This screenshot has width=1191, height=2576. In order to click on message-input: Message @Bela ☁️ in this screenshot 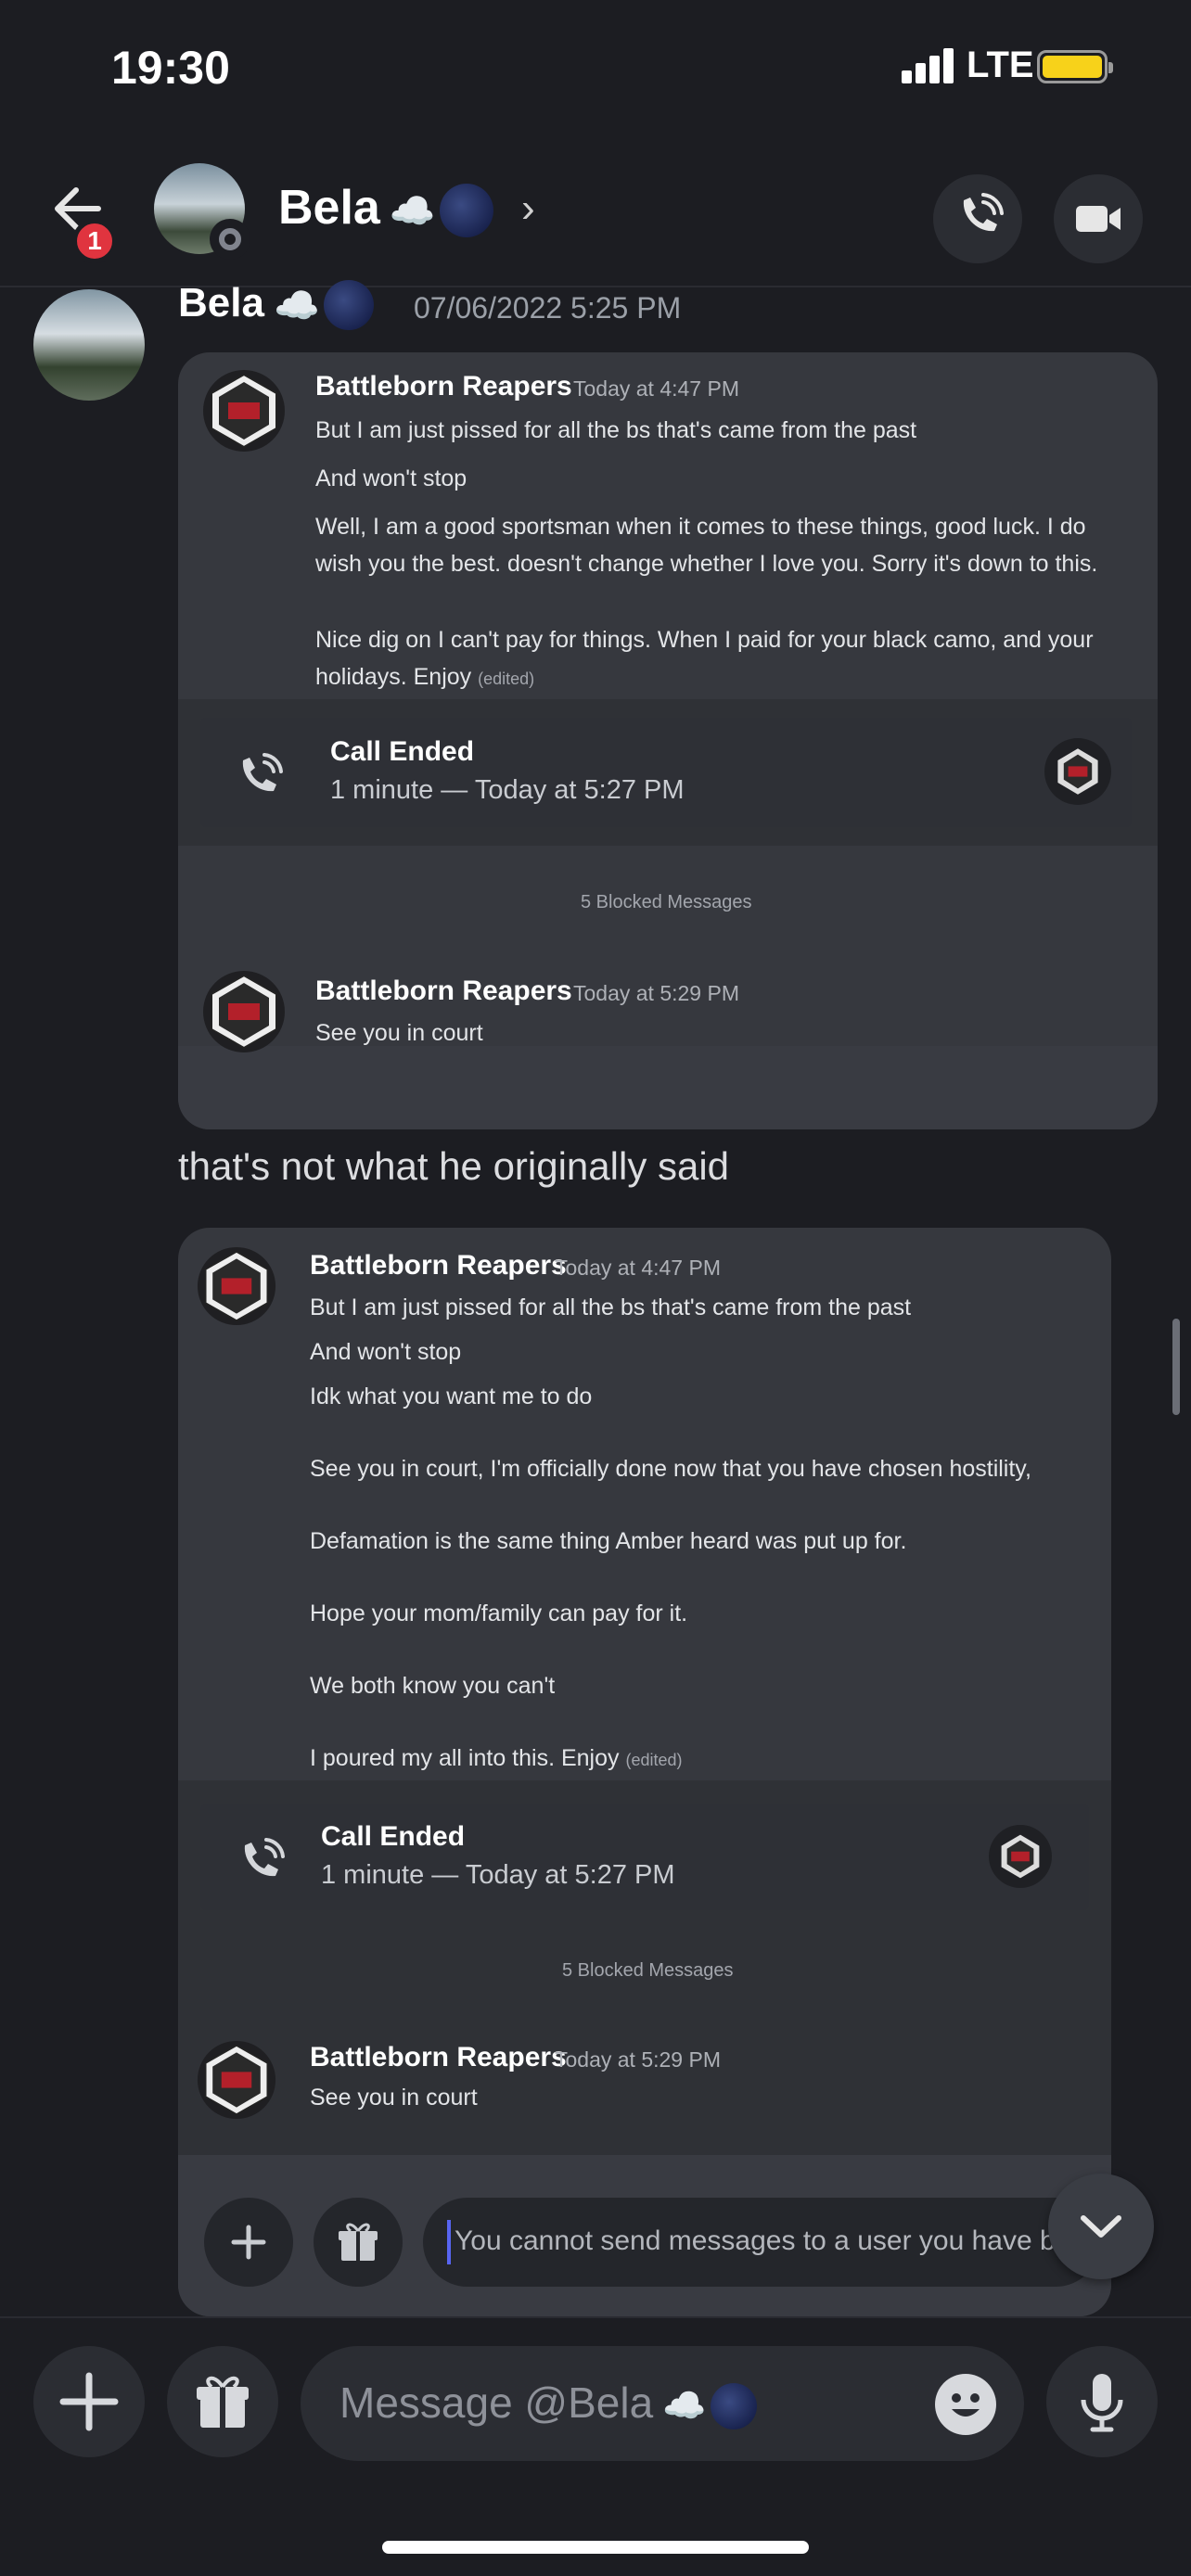, I will do `click(662, 2404)`.